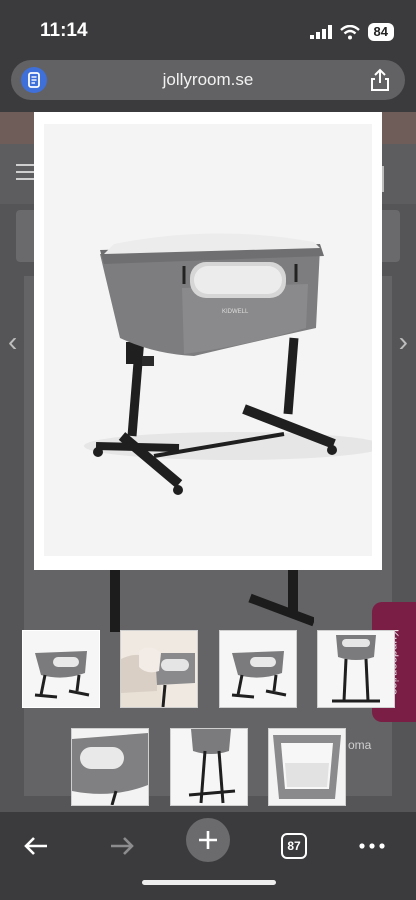  I want to click on brand-label: KIDWELL, so click(235, 312).